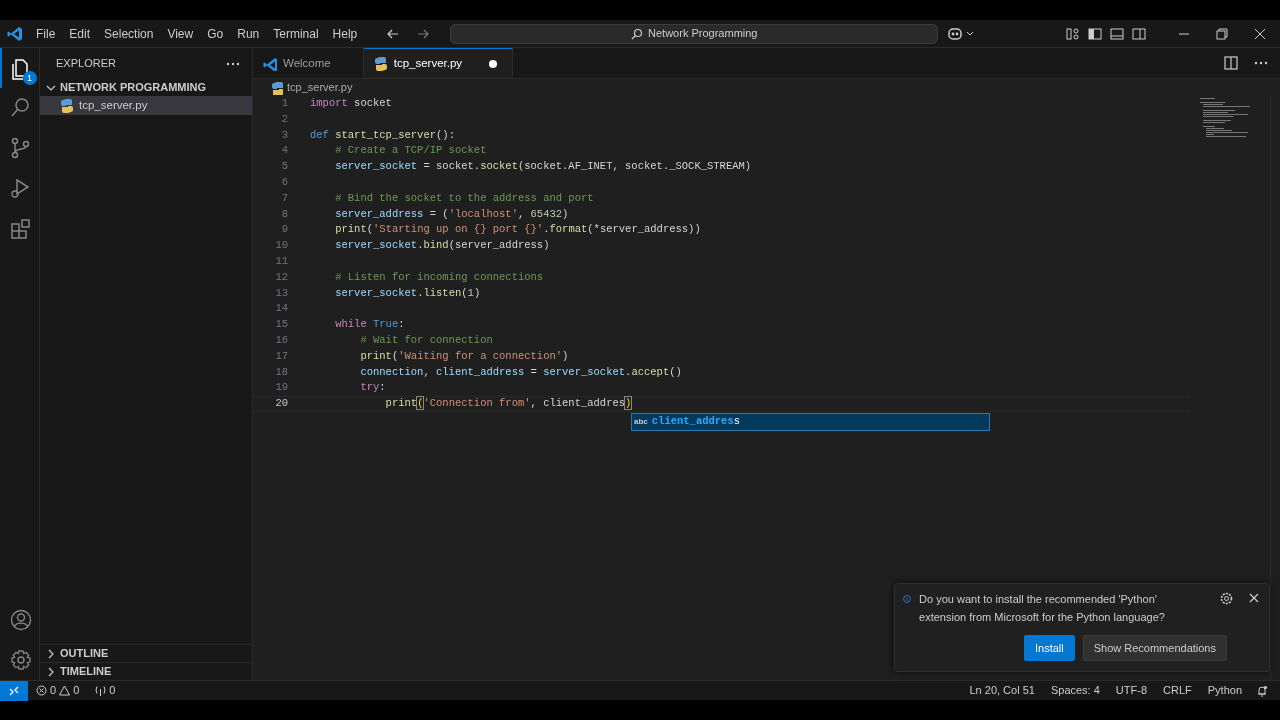  I want to click on folder-name: NETWORK PROGRAMMING, so click(133, 87).